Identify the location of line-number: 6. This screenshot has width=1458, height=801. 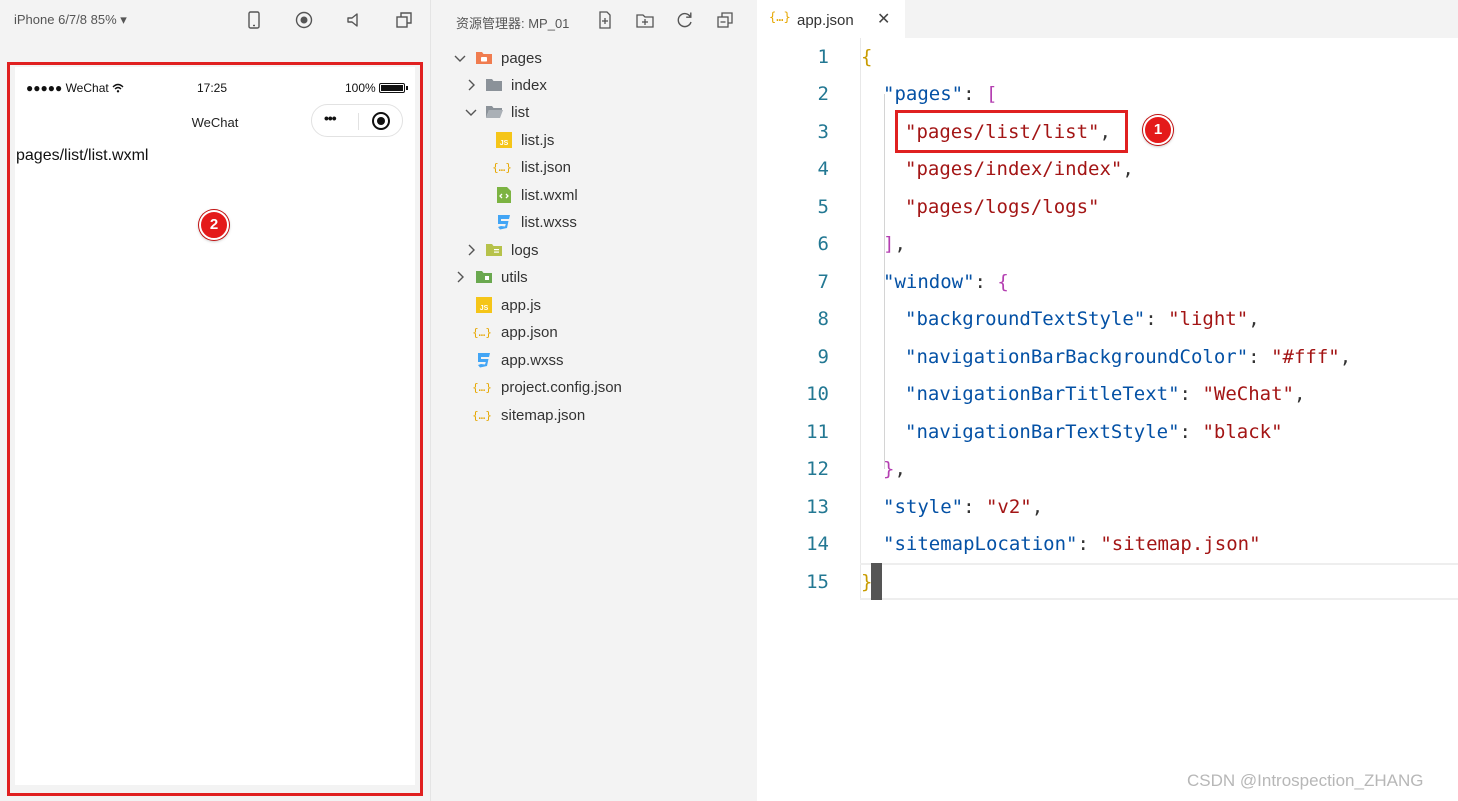
(823, 244).